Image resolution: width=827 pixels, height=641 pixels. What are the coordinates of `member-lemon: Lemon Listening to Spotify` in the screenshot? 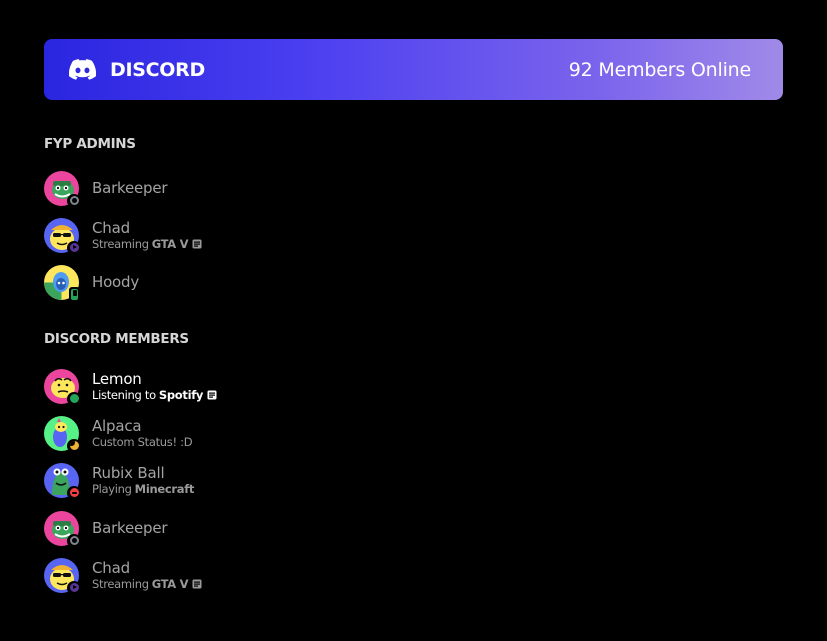 It's located at (130, 387).